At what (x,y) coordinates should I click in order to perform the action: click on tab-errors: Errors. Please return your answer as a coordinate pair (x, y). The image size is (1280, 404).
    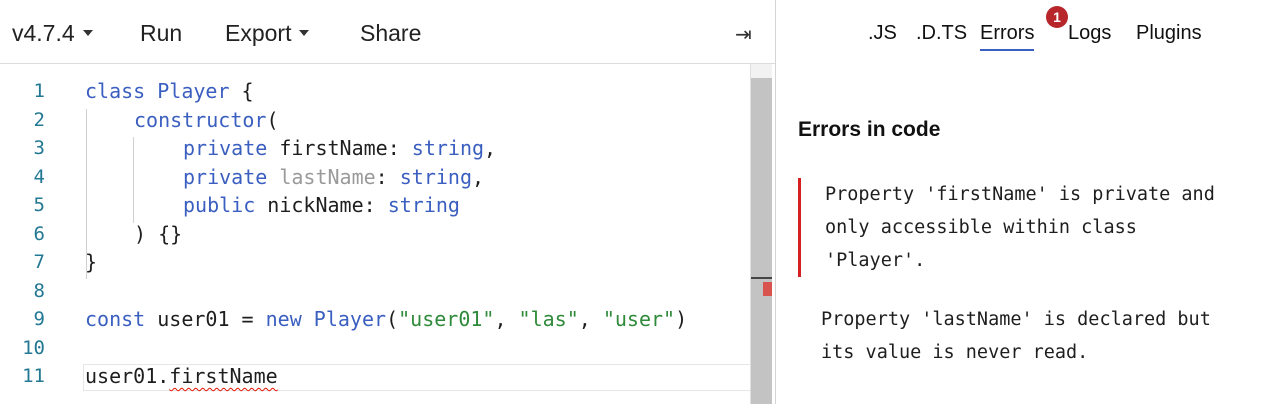
    Looking at the image, I should click on (1007, 36).